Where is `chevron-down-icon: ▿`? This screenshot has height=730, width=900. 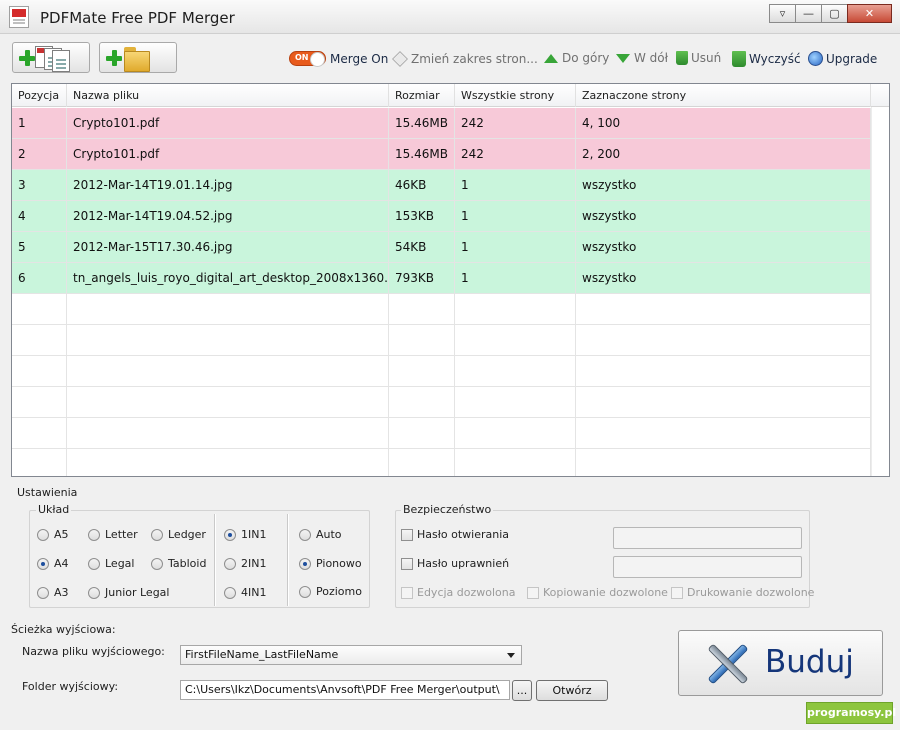
chevron-down-icon: ▿ is located at coordinates (782, 13).